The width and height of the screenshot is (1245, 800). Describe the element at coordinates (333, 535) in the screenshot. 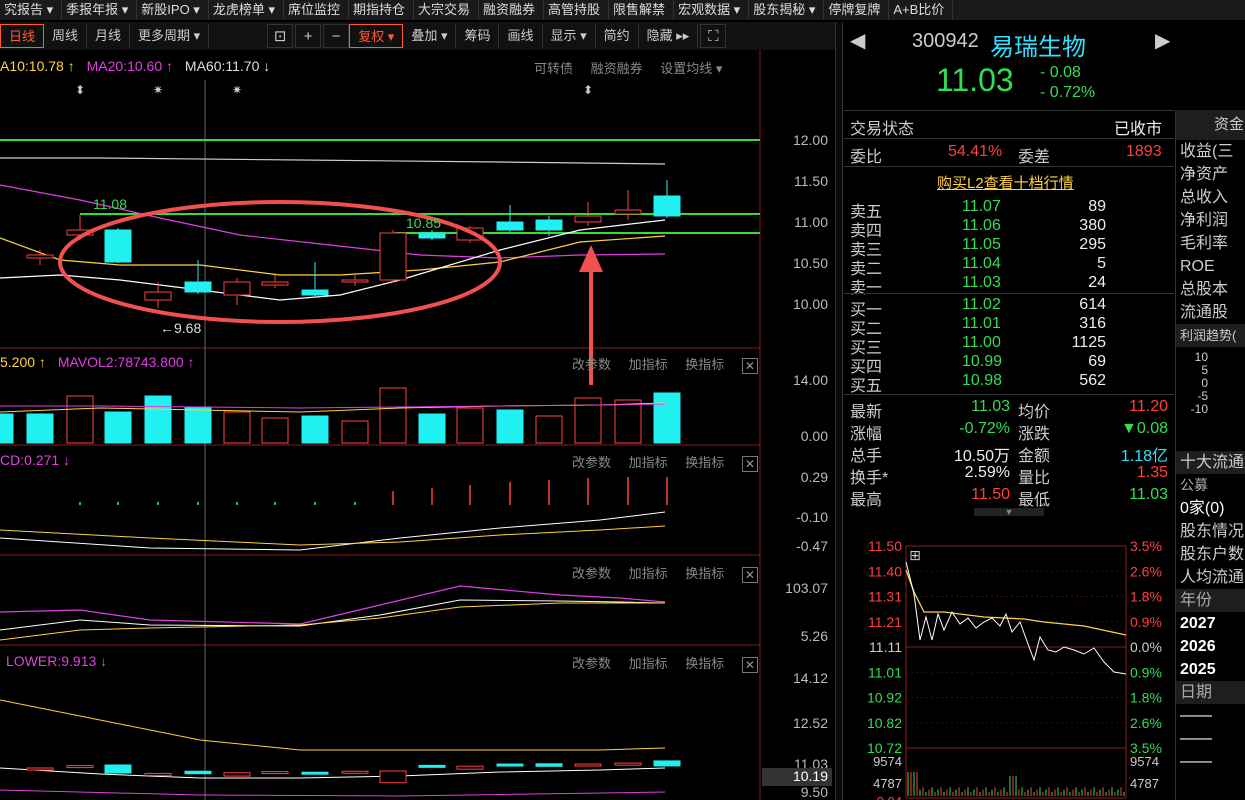

I see `dea-line` at that location.